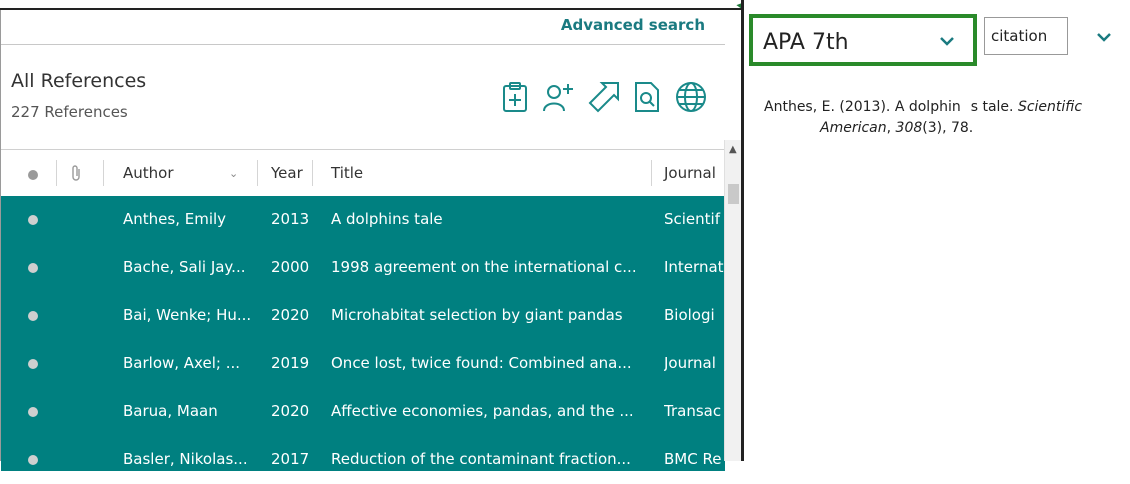 Image resolution: width=1130 pixels, height=484 pixels. I want to click on citation-style-value: APA 7th, so click(806, 42).